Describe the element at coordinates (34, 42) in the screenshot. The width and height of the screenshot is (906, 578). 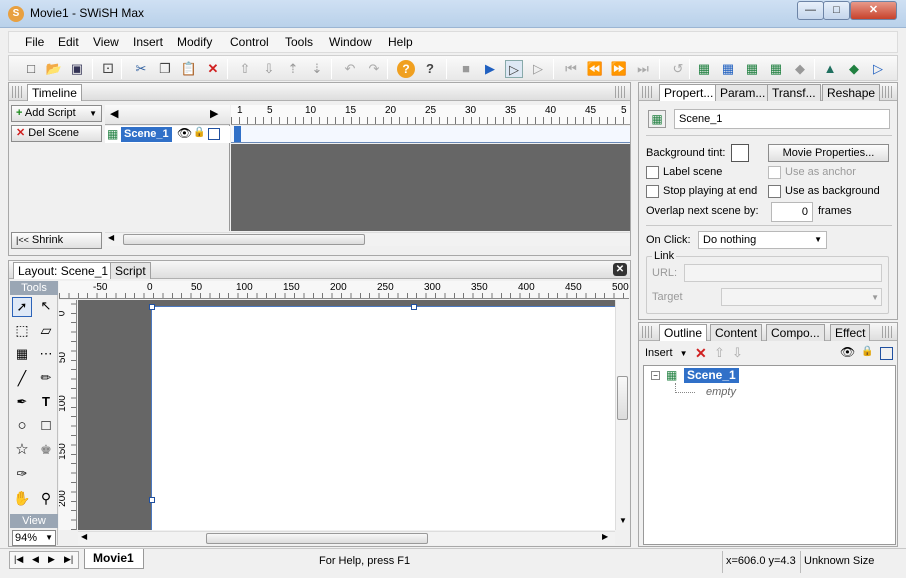
I see `menu-file: File` at that location.